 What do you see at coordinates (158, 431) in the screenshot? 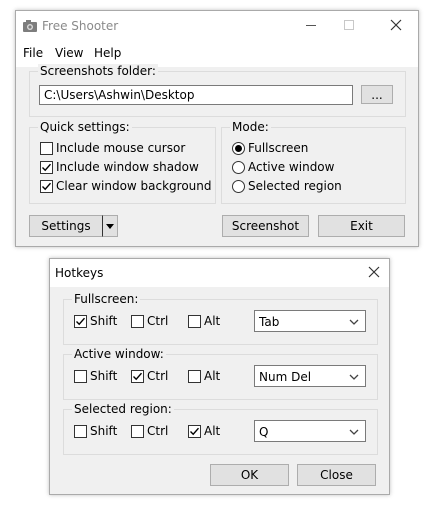
I see `selected-region-ctrl-label: Ctrl` at bounding box center [158, 431].